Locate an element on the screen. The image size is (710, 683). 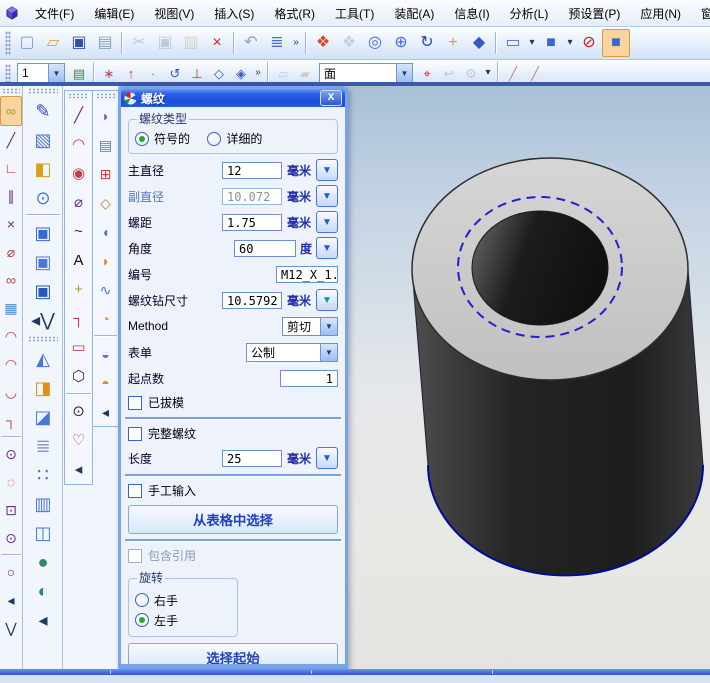
corner-surface-icon: ◓ is located at coordinates (105, 382).